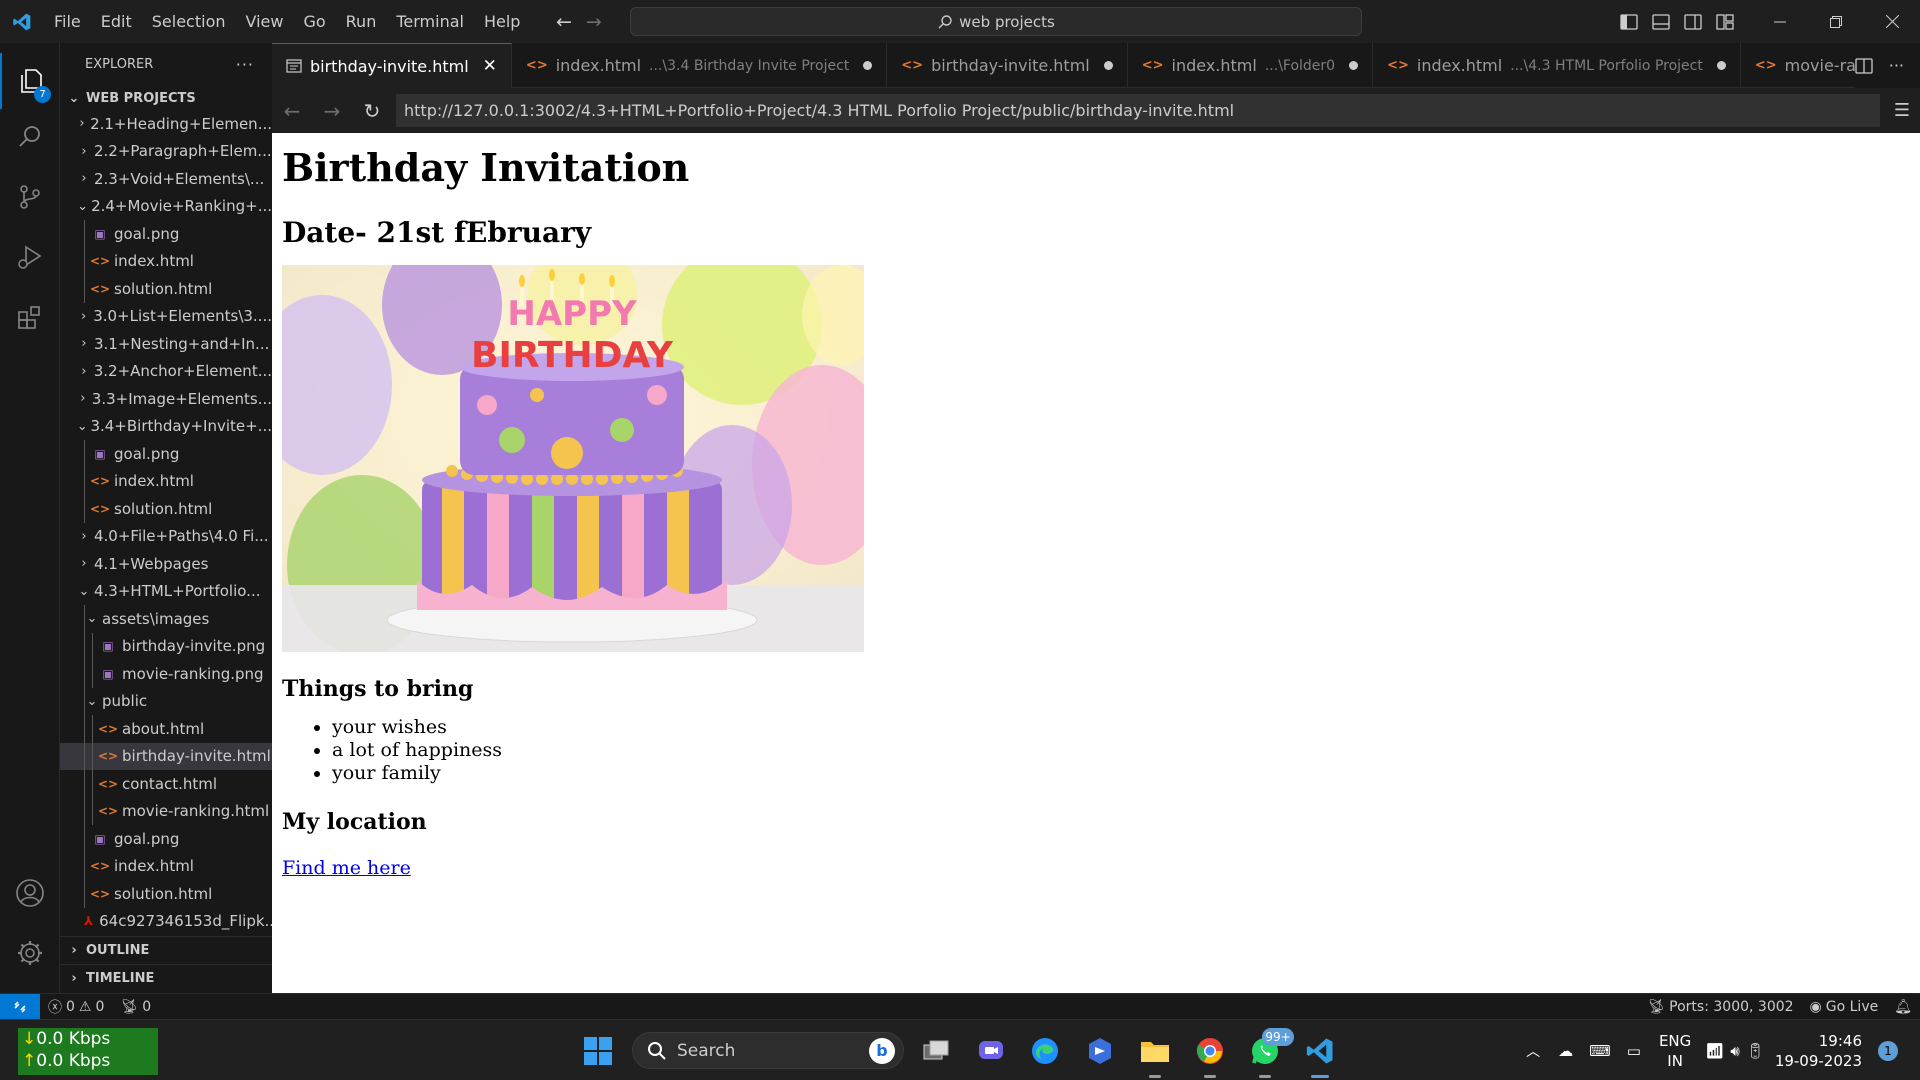  I want to click on tab-birthday-invite-html: <> birthday-invite.html, so click(1007, 65).